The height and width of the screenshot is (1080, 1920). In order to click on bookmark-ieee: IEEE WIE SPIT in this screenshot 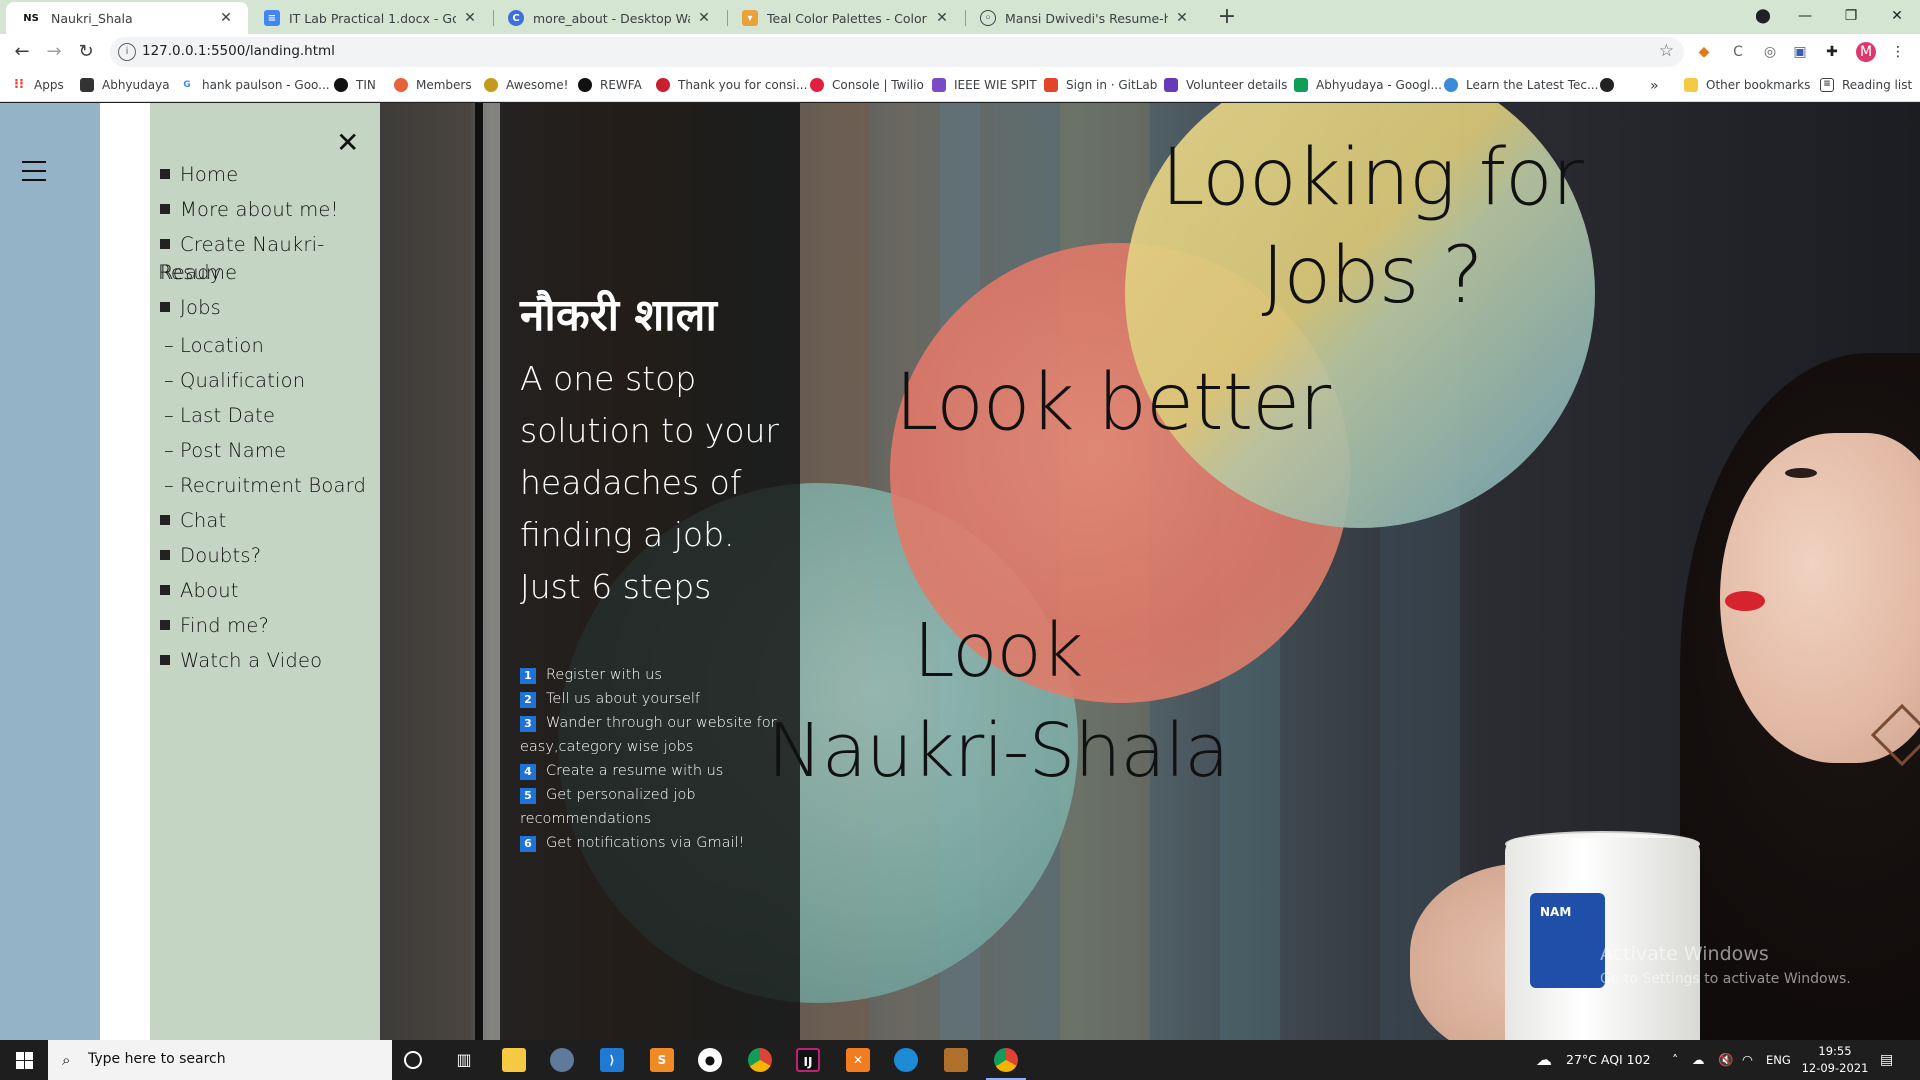, I will do `click(984, 85)`.